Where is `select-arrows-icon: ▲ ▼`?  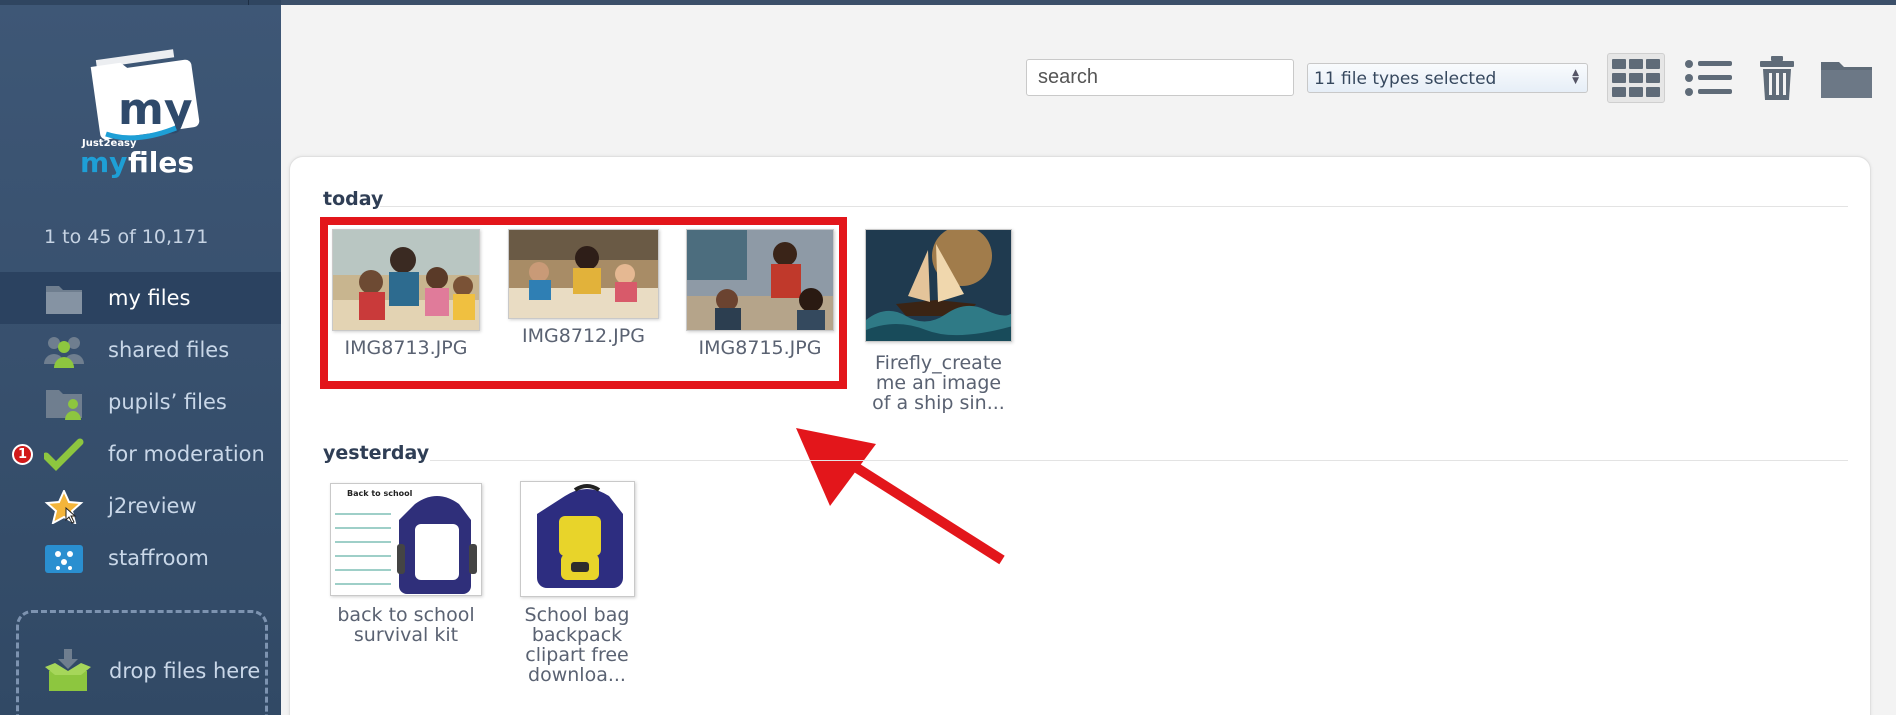
select-arrows-icon: ▲ ▼ is located at coordinates (1575, 77).